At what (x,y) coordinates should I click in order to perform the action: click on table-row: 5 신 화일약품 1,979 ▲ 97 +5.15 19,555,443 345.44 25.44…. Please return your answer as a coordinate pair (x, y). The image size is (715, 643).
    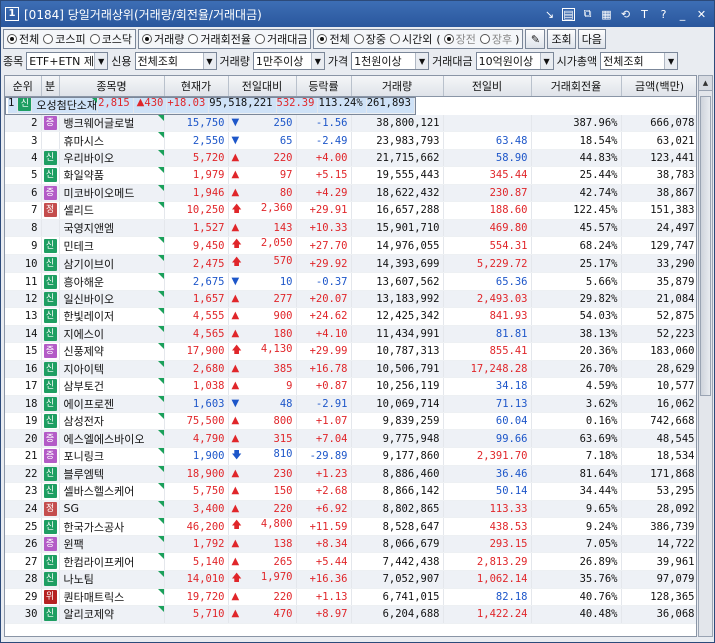
    Looking at the image, I should click on (350, 175).